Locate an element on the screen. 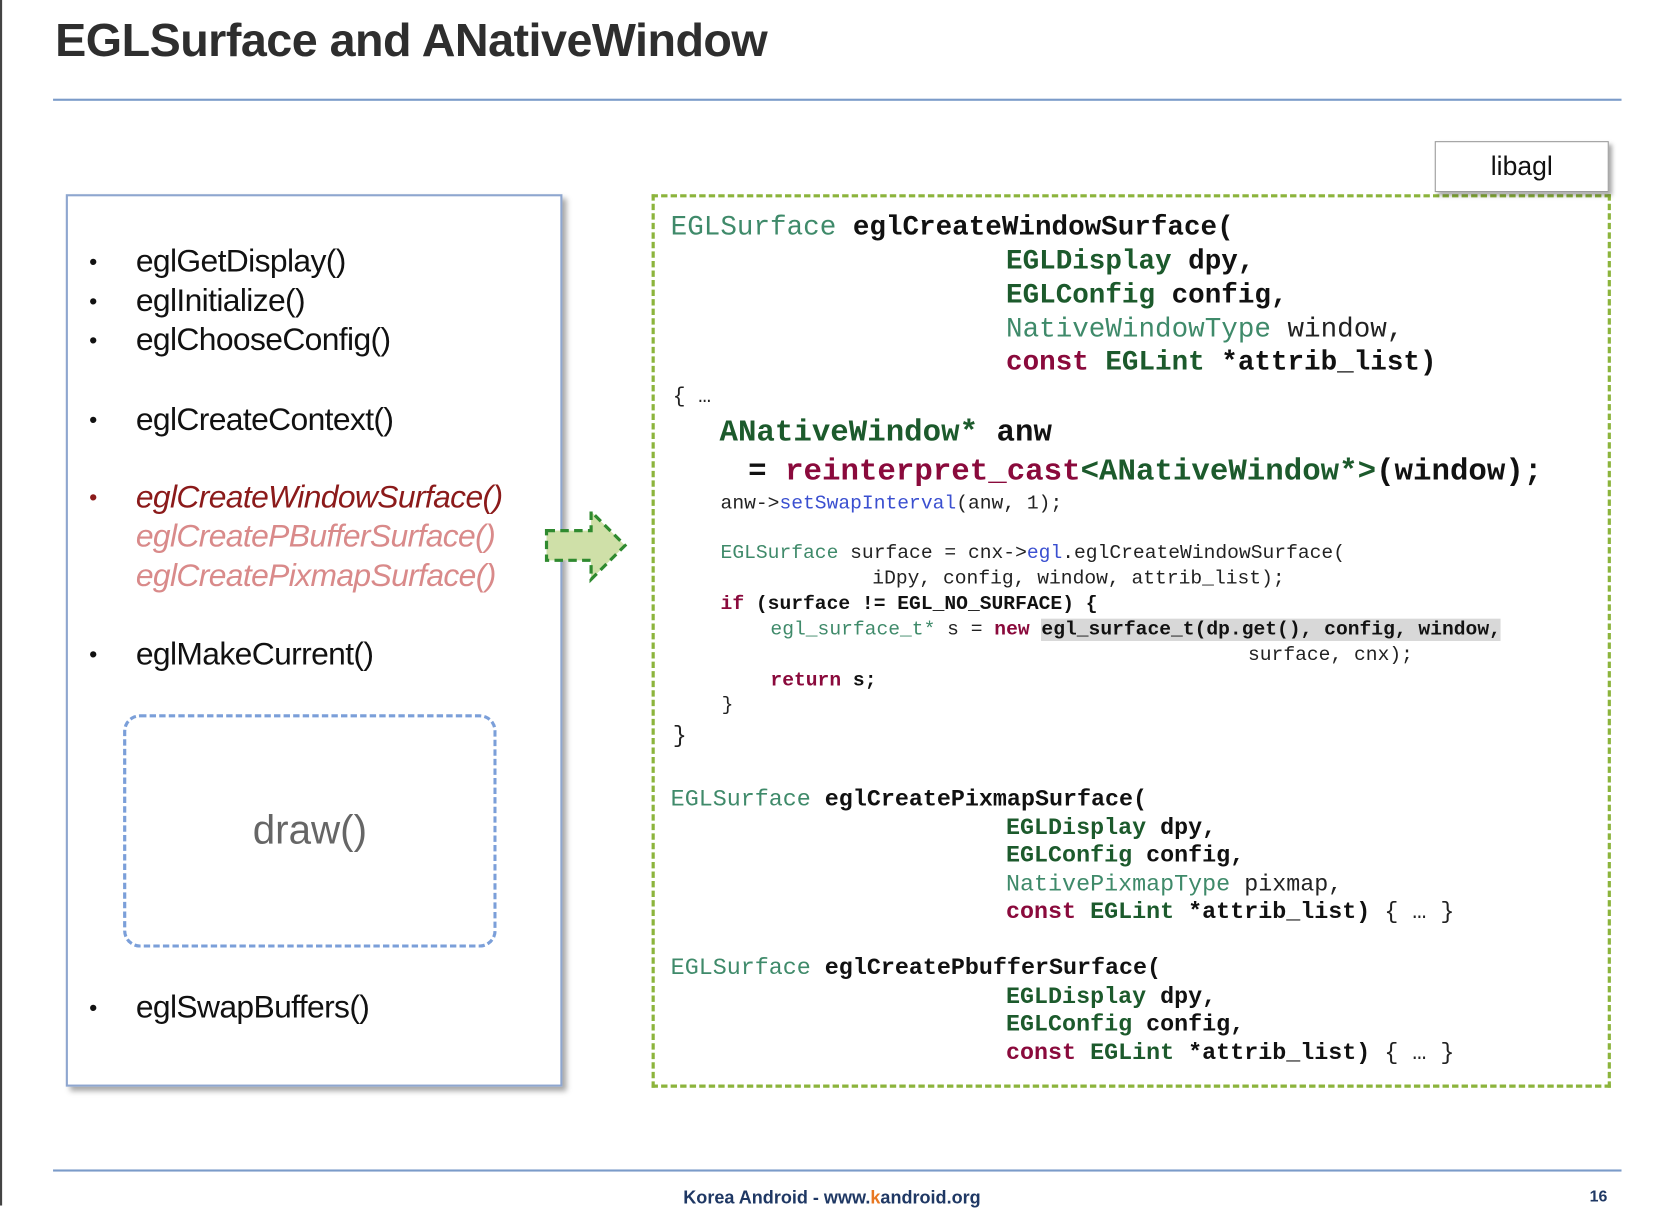 Image resolution: width=1664 pixels, height=1209 pixels. code-token: .eglCreateWindowSurface( is located at coordinates (1203, 553).